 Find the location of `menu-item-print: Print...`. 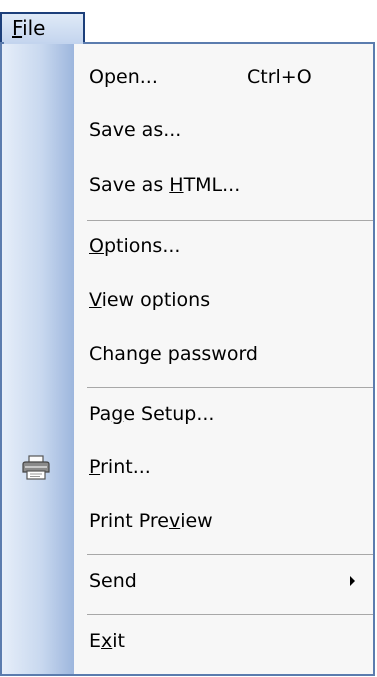

menu-item-print: Print... is located at coordinates (187, 467).